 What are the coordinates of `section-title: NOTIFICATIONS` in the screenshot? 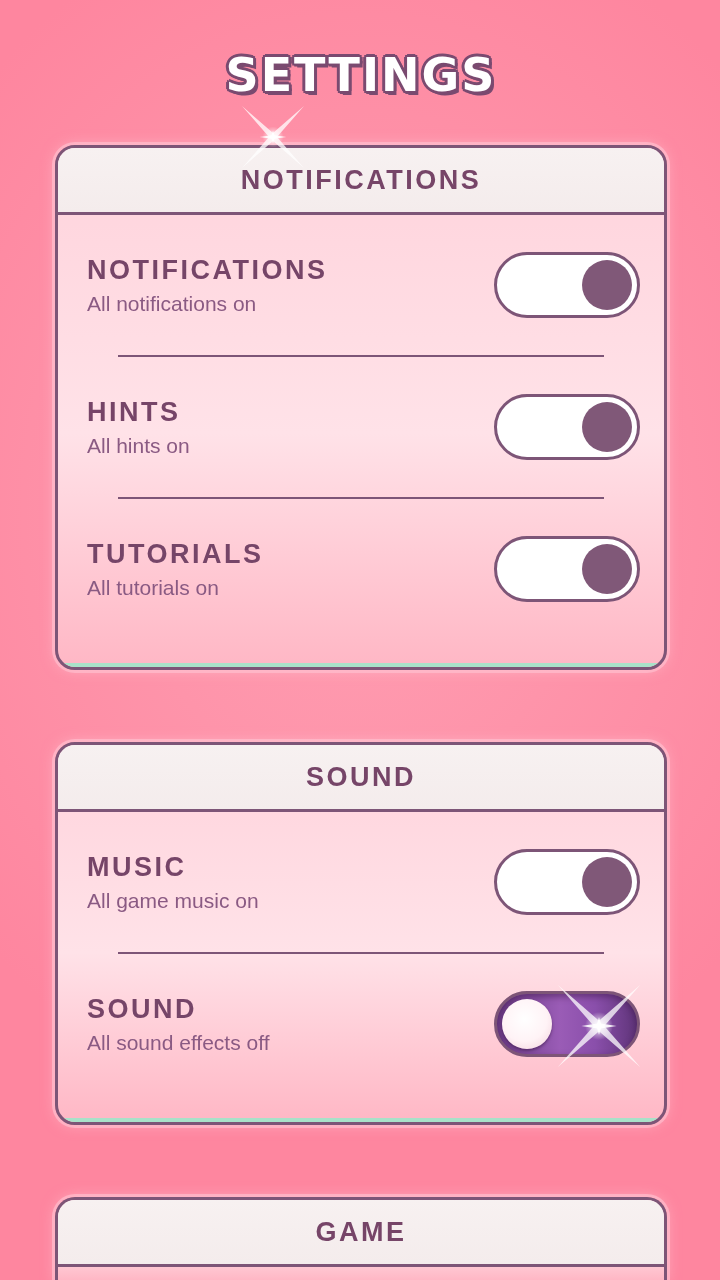 It's located at (361, 180).